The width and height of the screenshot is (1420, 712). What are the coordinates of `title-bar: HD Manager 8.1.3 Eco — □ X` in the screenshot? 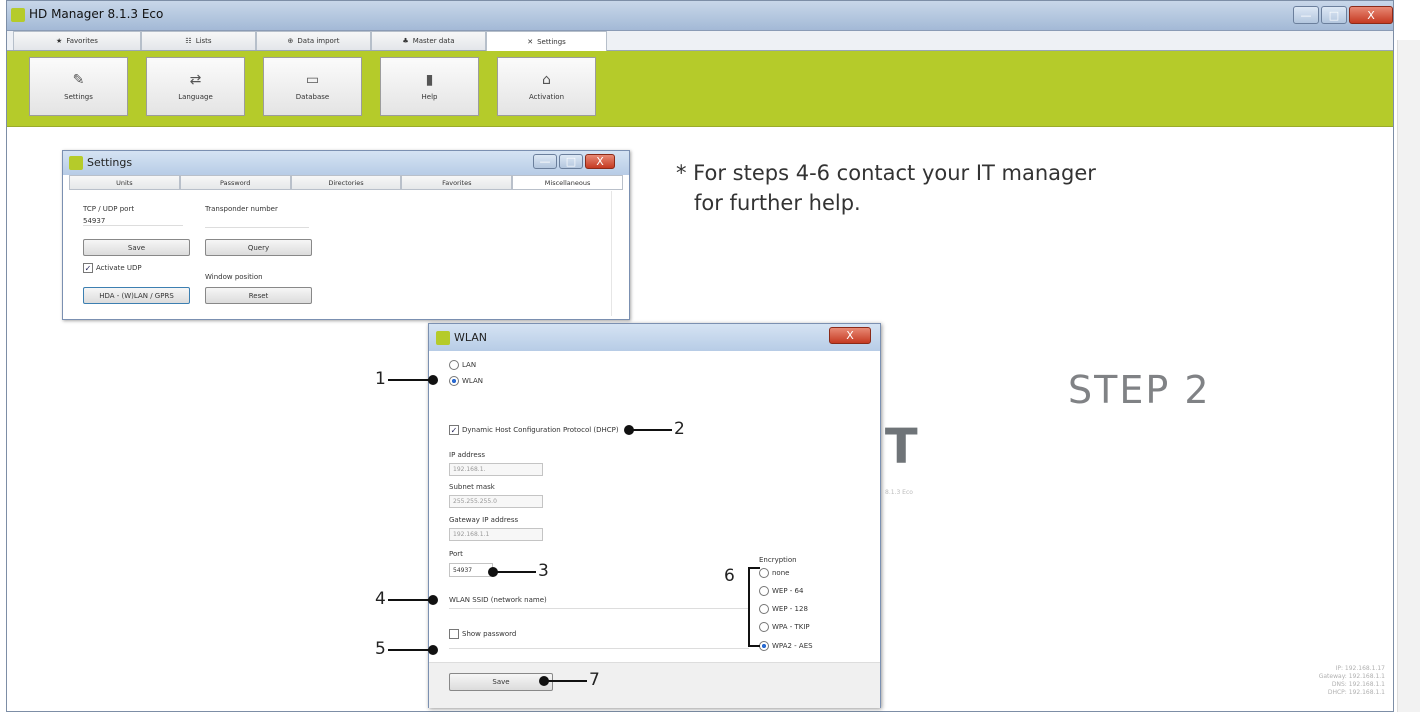 It's located at (700, 16).